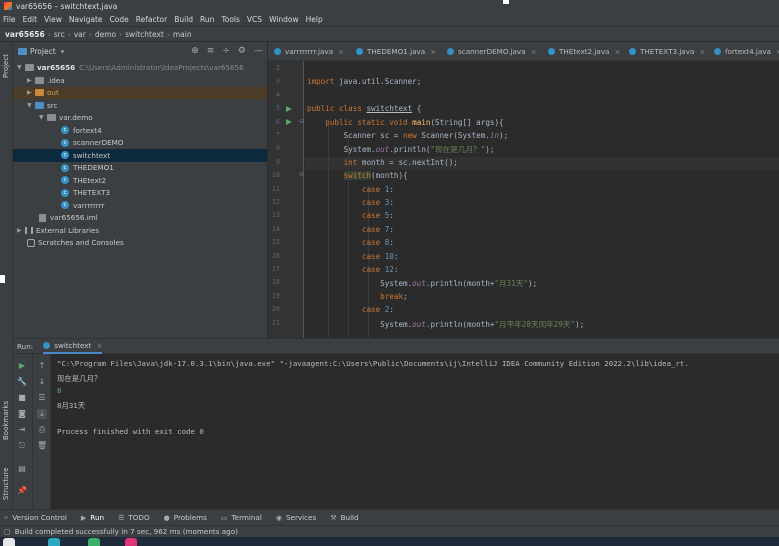  I want to click on layout-icon: ▤, so click(22, 468).